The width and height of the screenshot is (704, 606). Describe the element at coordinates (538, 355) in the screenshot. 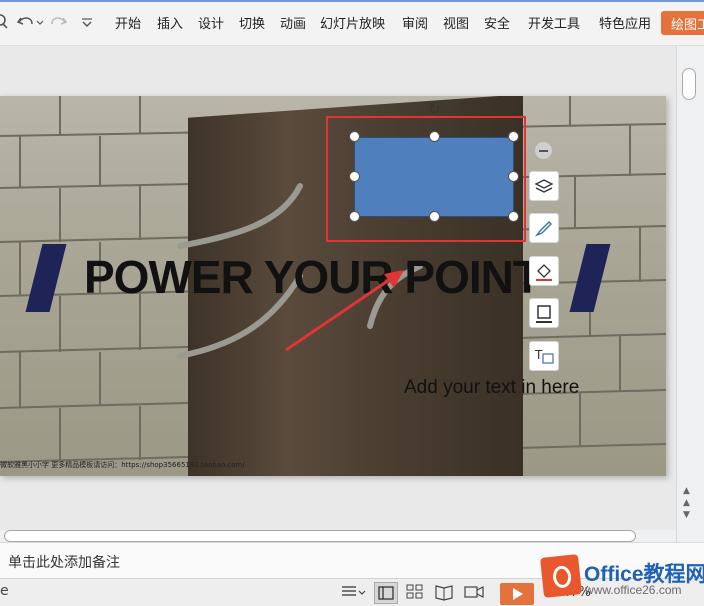

I see `svg-text: T` at that location.